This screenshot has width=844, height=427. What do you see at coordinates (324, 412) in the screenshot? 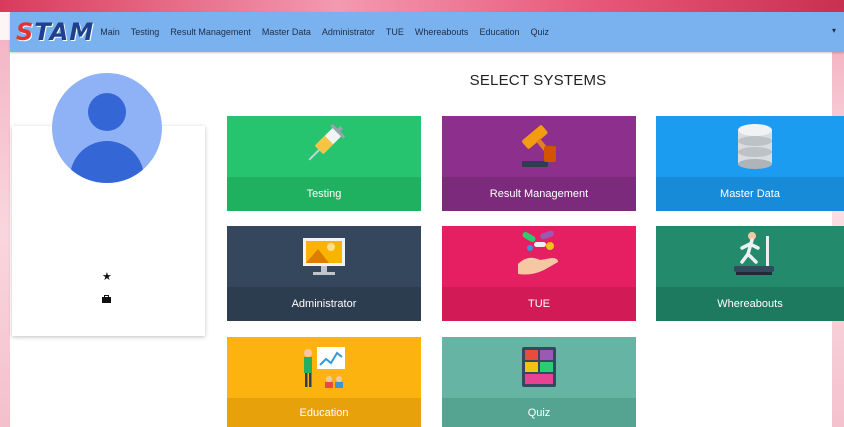
I see `system-tile-label: Education` at bounding box center [324, 412].